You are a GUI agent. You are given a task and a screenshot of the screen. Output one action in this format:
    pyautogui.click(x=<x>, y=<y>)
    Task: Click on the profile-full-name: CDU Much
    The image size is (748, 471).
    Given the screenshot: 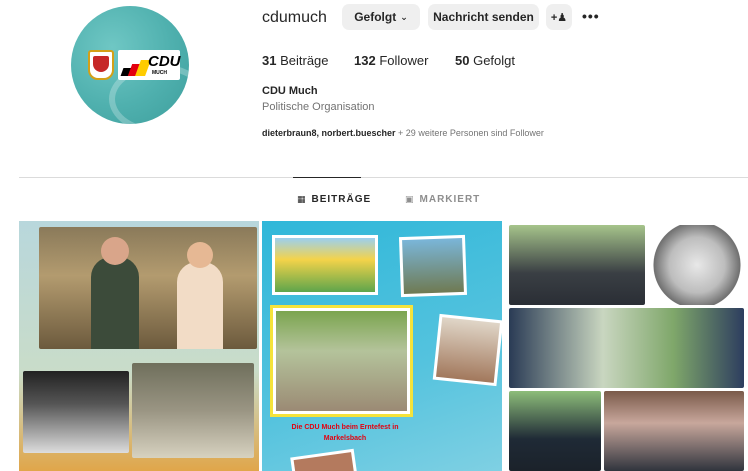 What is the action you would take?
    pyautogui.click(x=290, y=91)
    